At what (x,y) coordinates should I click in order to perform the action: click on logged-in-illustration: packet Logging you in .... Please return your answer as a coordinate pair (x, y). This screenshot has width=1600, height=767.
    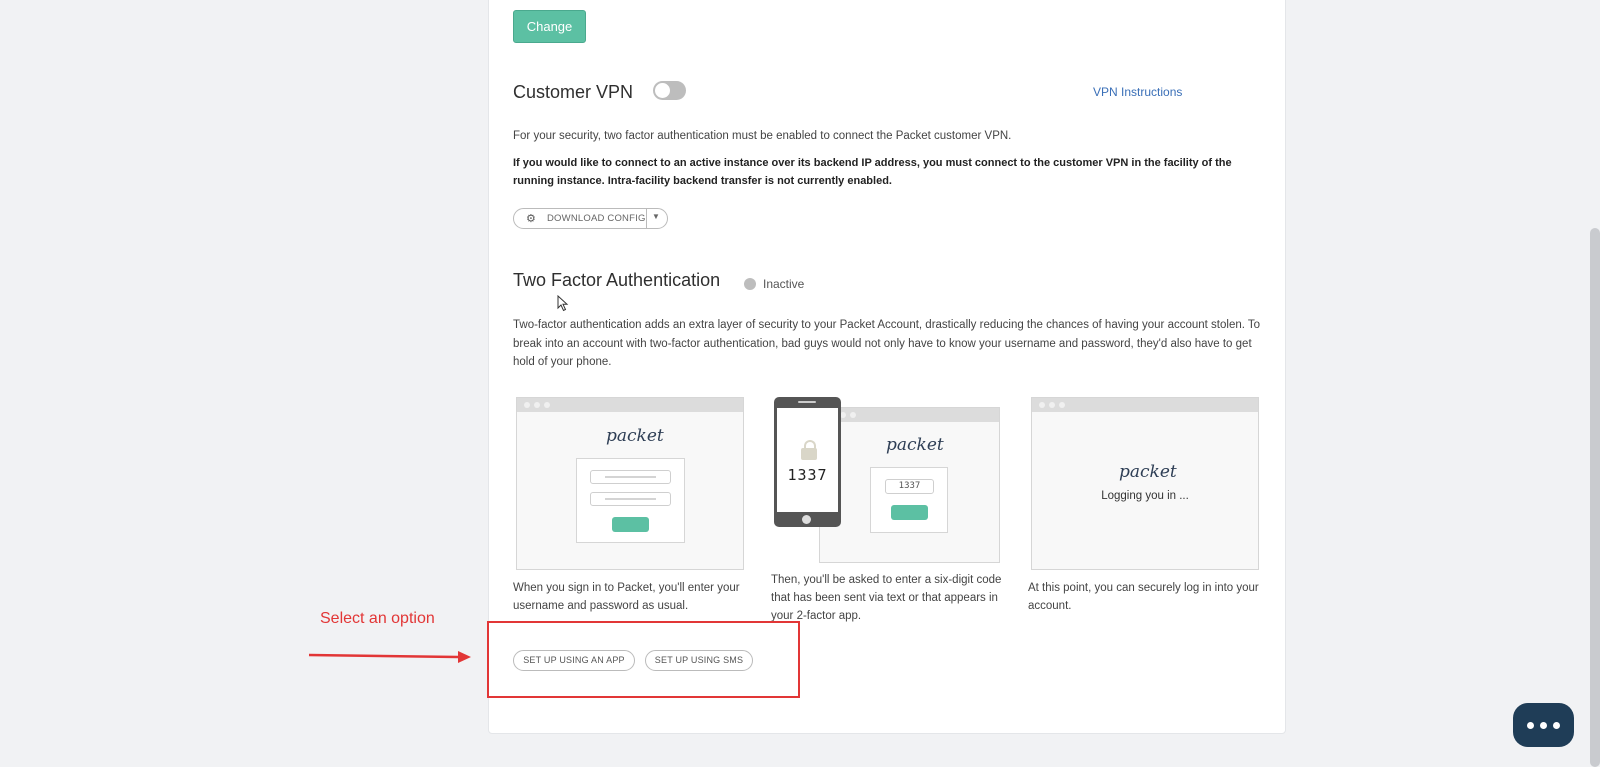
    Looking at the image, I should click on (1145, 483).